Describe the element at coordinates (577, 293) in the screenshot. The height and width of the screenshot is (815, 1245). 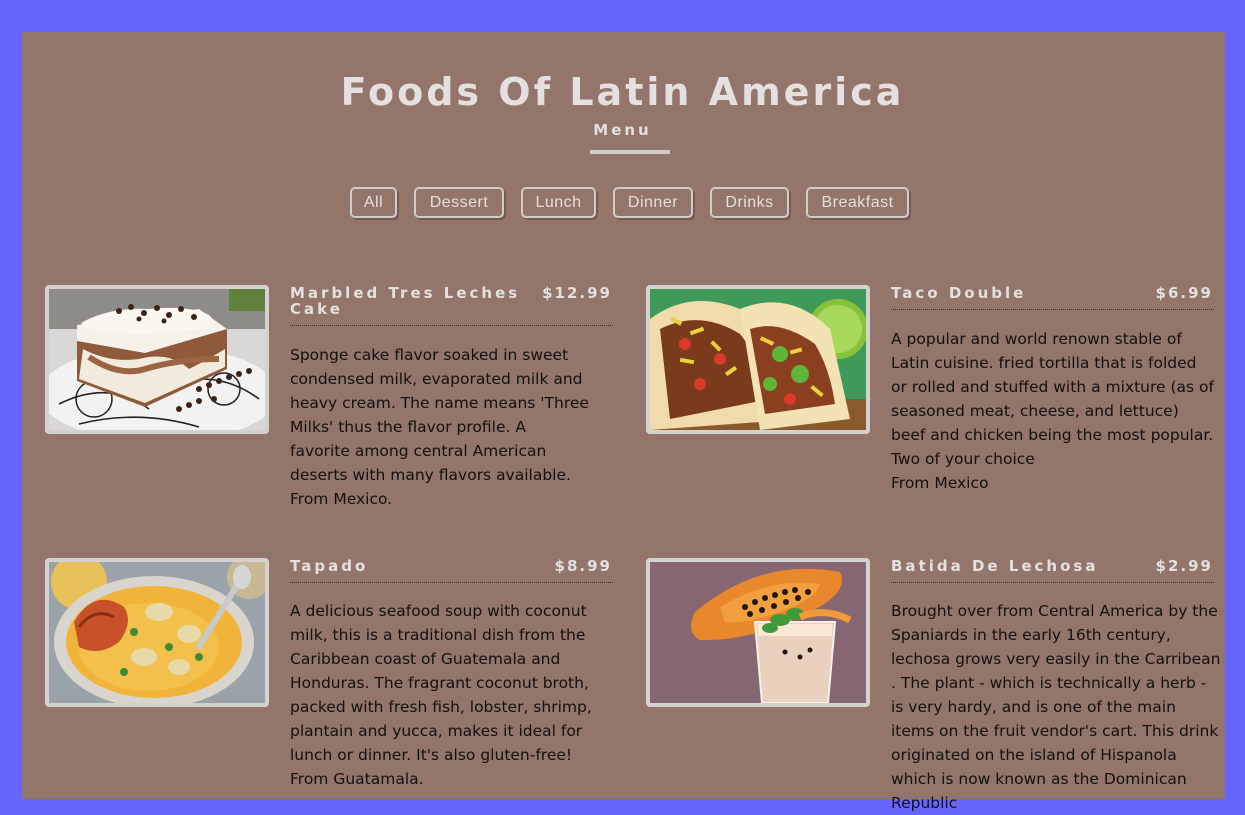
I see `item-price: $12.99` at that location.